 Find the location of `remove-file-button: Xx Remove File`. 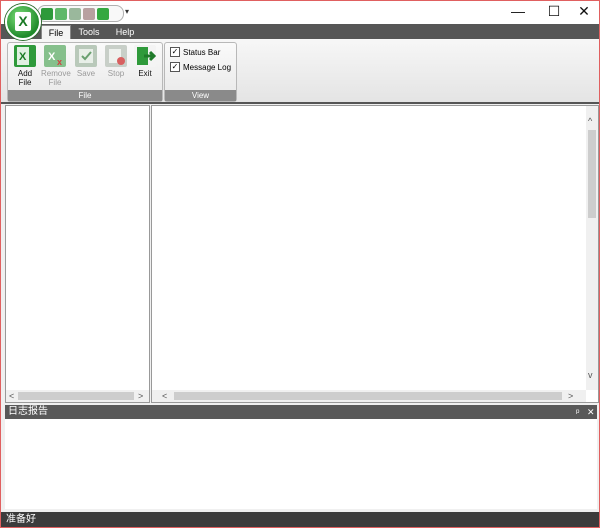

remove-file-button: Xx Remove File is located at coordinates (56, 66).